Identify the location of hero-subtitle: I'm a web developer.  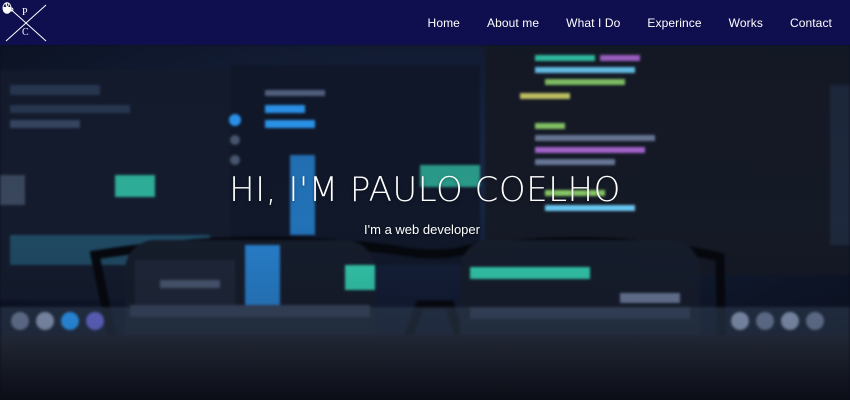
(422, 229).